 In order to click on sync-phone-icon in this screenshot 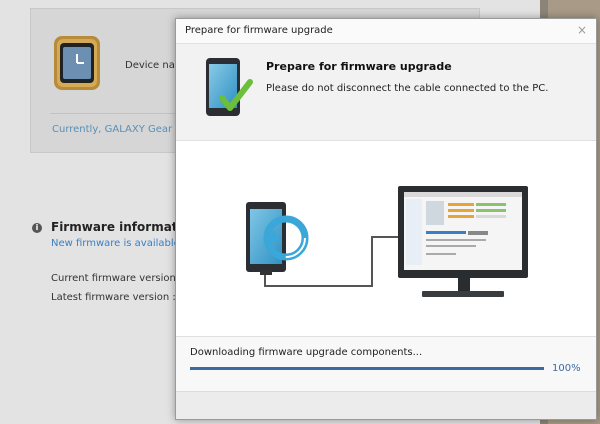, I will do `click(277, 238)`.